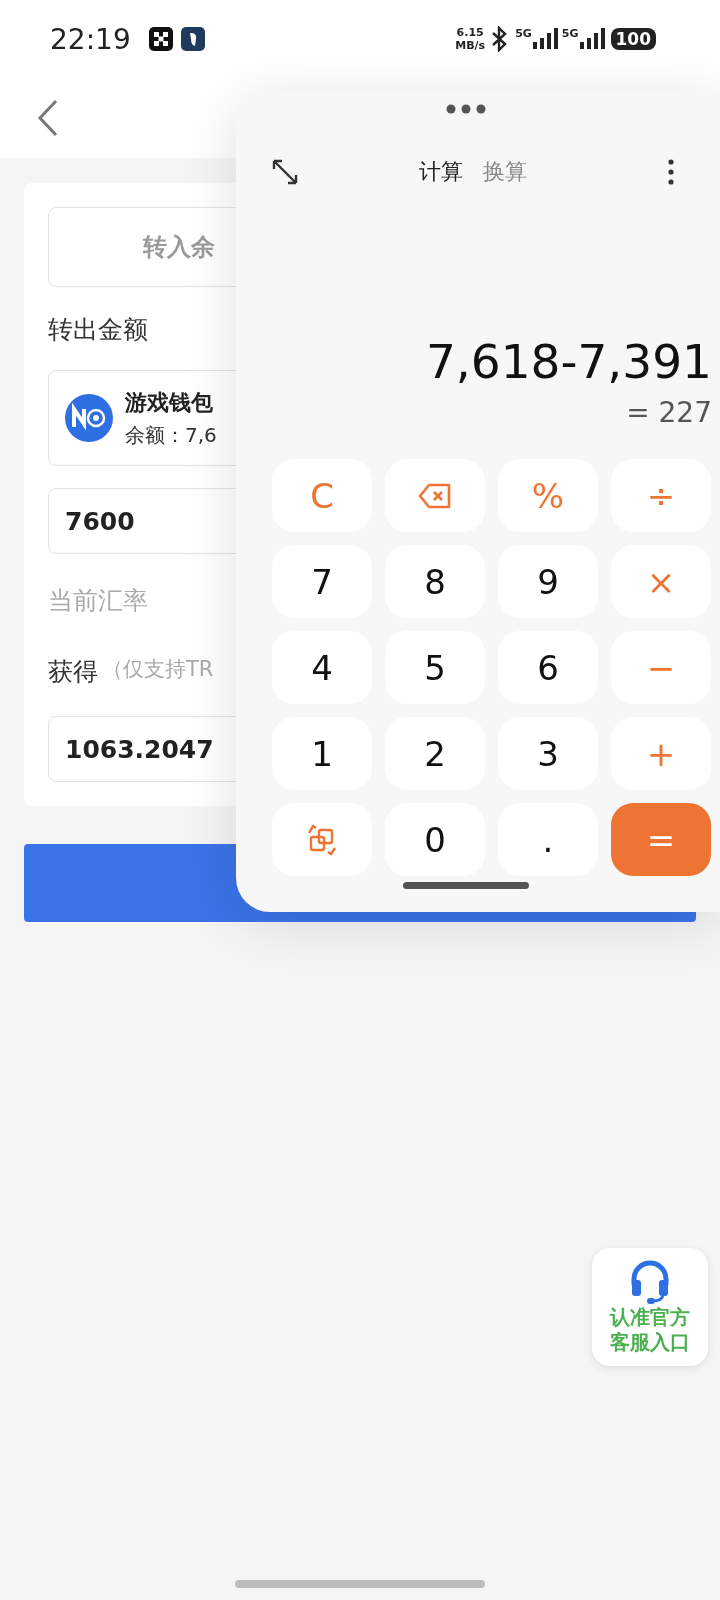 Image resolution: width=720 pixels, height=1600 pixels. I want to click on receive-label: 获得, so click(73, 672).